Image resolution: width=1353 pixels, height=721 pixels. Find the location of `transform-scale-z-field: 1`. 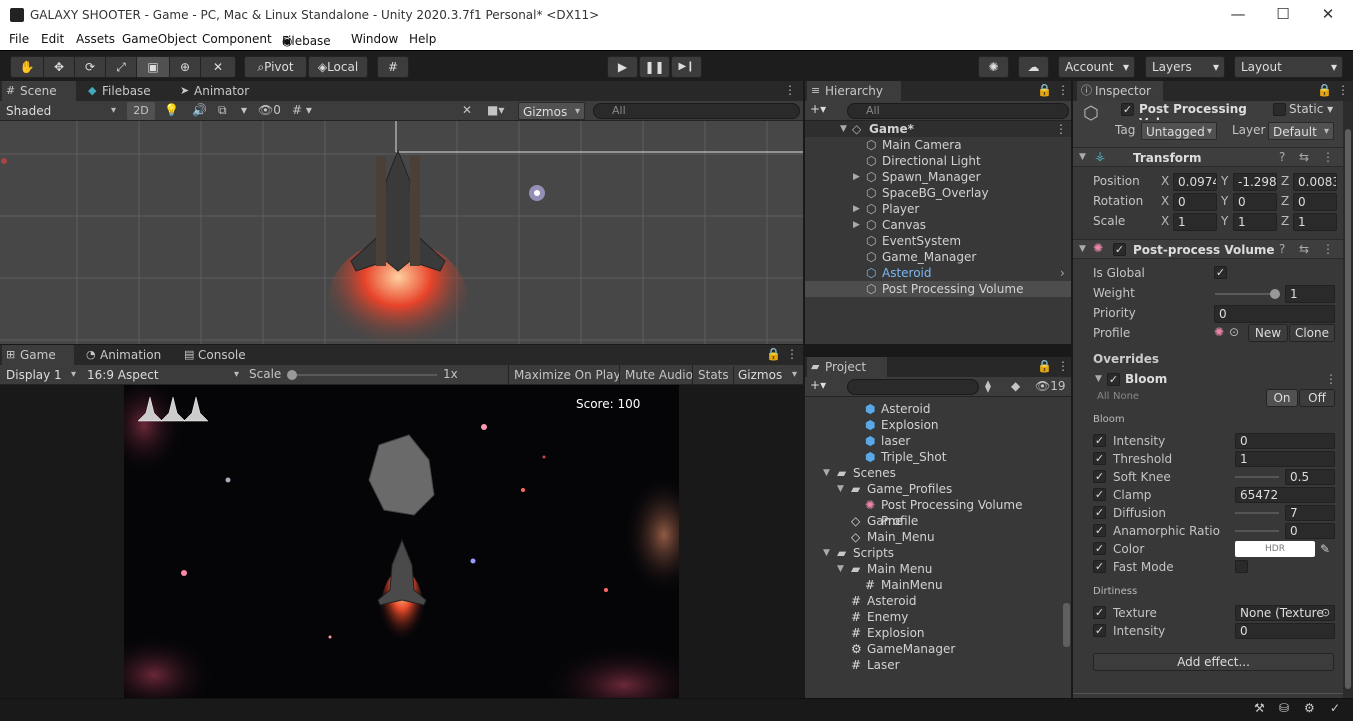

transform-scale-z-field: 1 is located at coordinates (1315, 222).